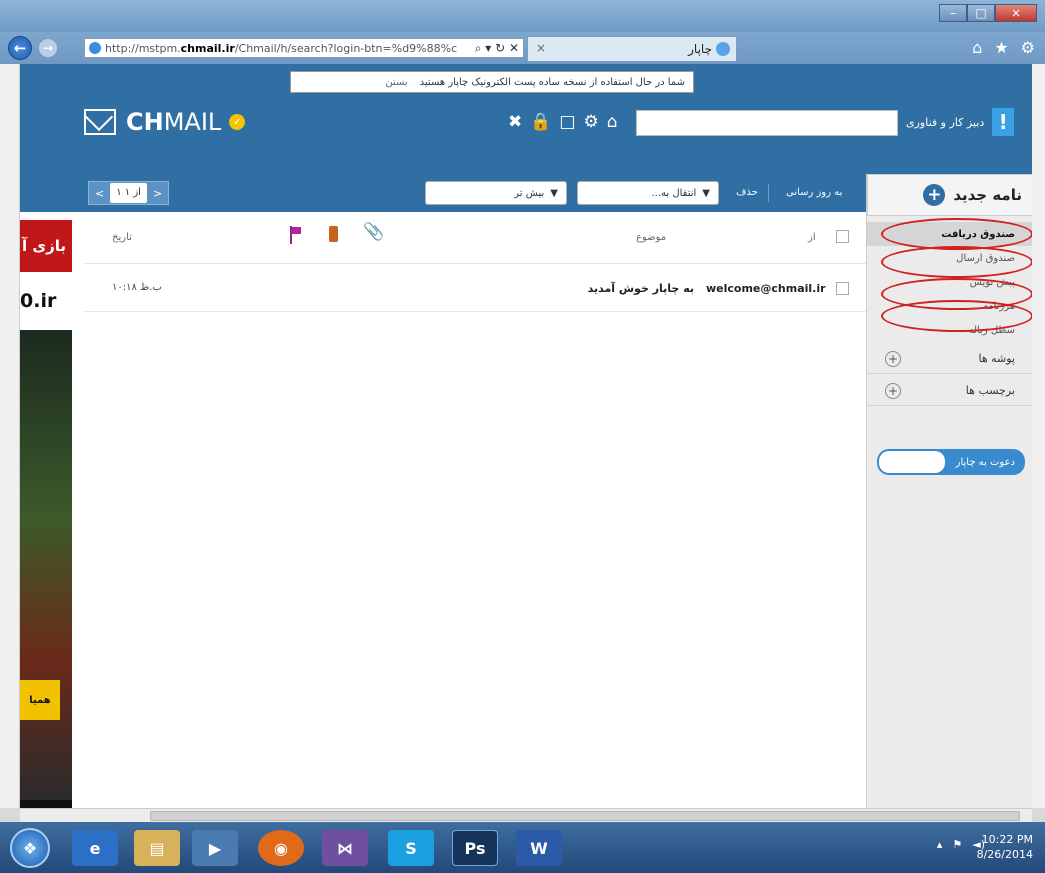 Image resolution: width=1045 pixels, height=873 pixels. What do you see at coordinates (940, 844) in the screenshot?
I see `tray-expand-icon: ▴` at bounding box center [940, 844].